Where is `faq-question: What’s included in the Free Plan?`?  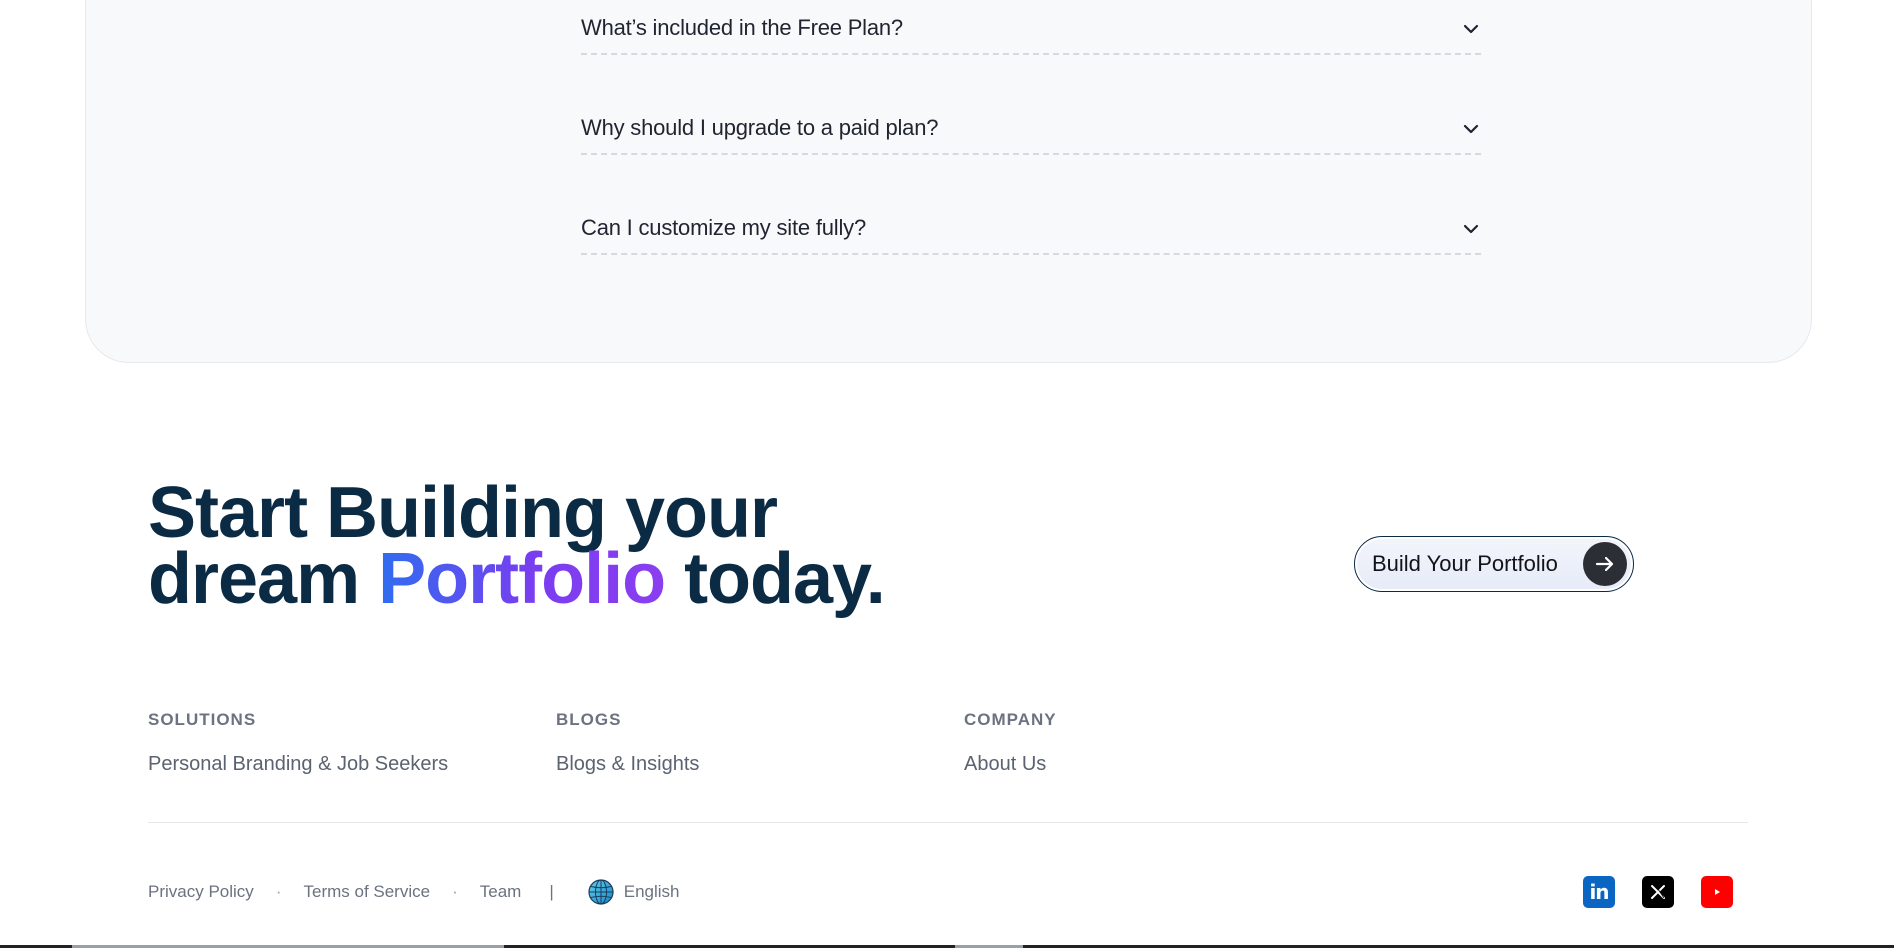
faq-question: What’s included in the Free Plan? is located at coordinates (742, 27).